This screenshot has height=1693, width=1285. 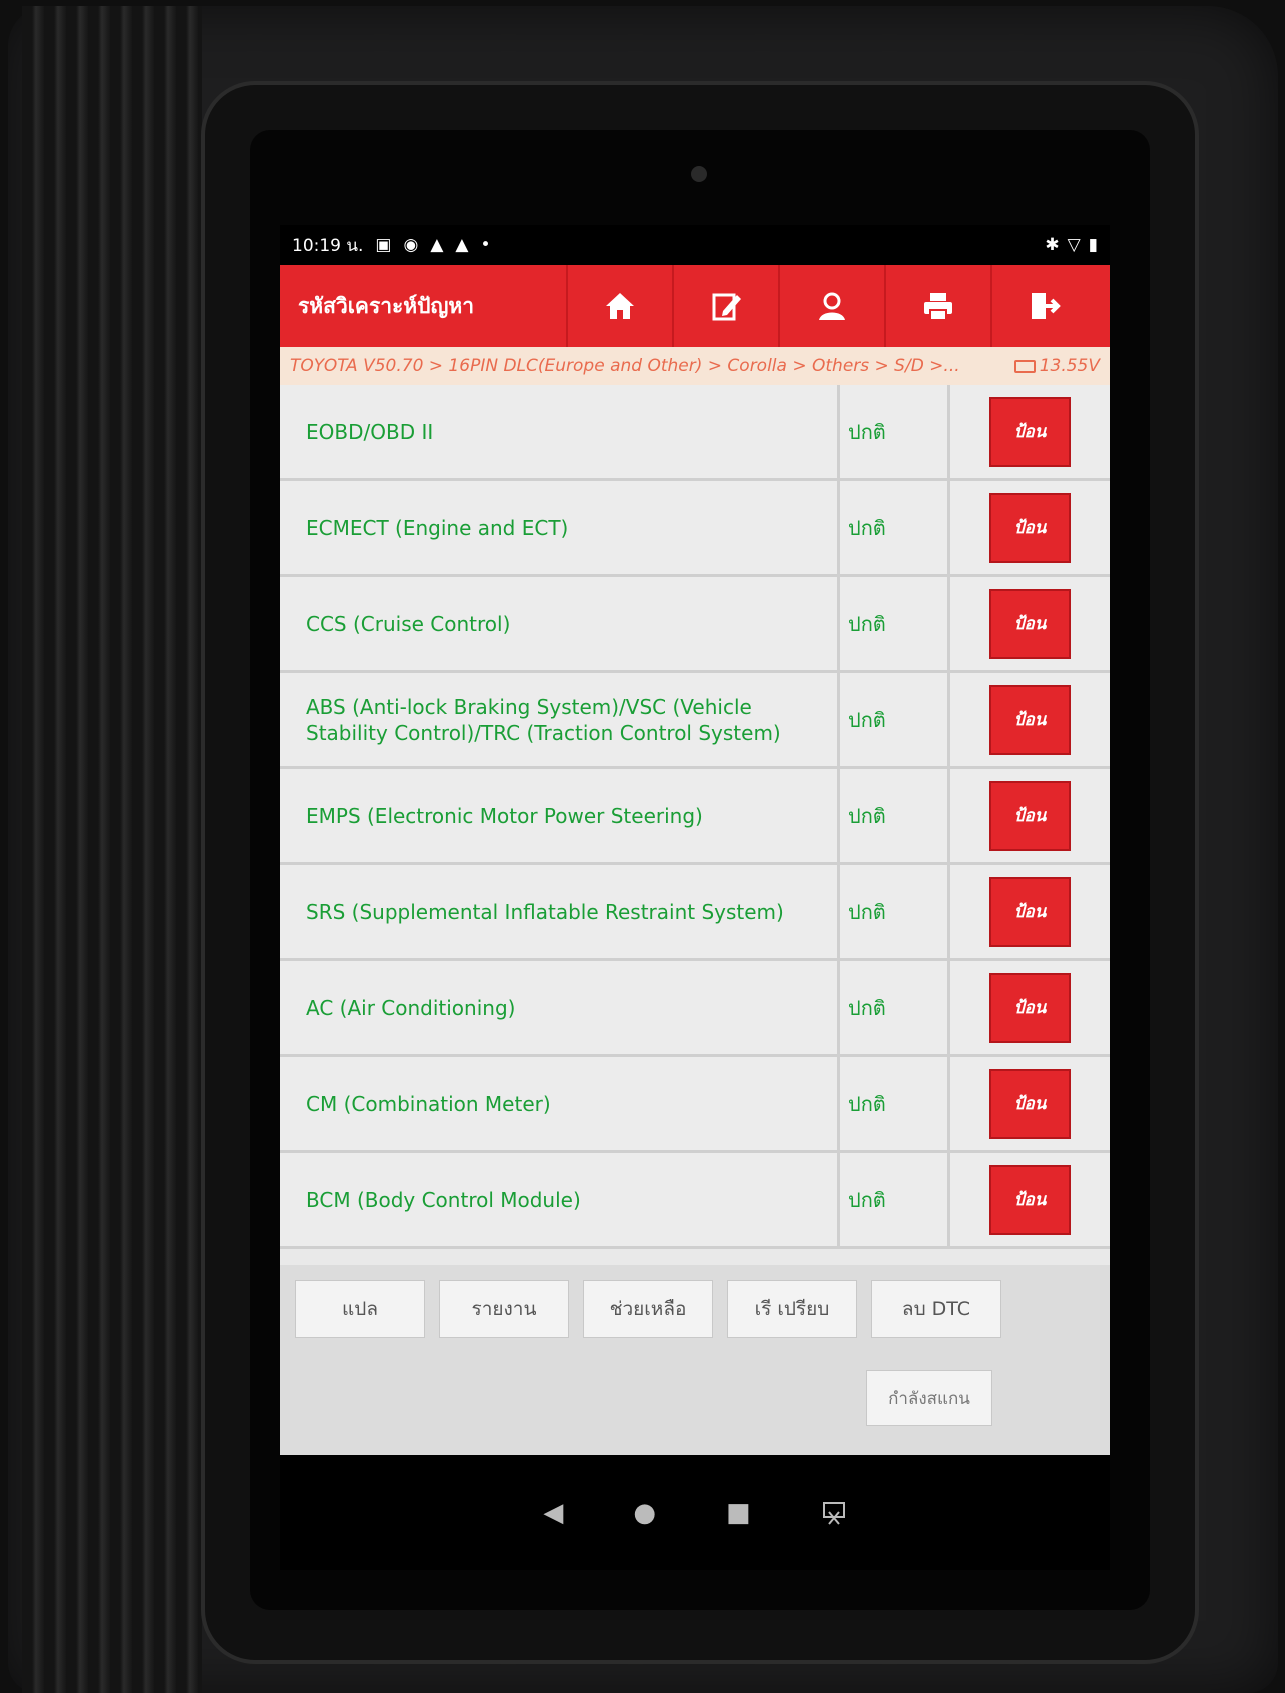 I want to click on list-item: EOBD/OBD II ปกติ ป้อน, so click(x=695, y=433).